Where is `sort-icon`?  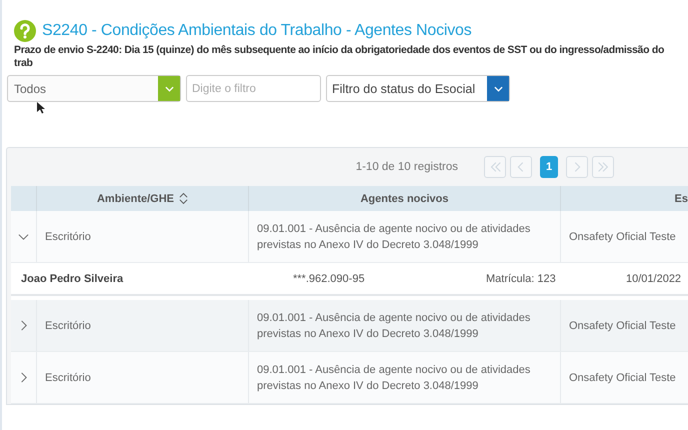 sort-icon is located at coordinates (183, 198).